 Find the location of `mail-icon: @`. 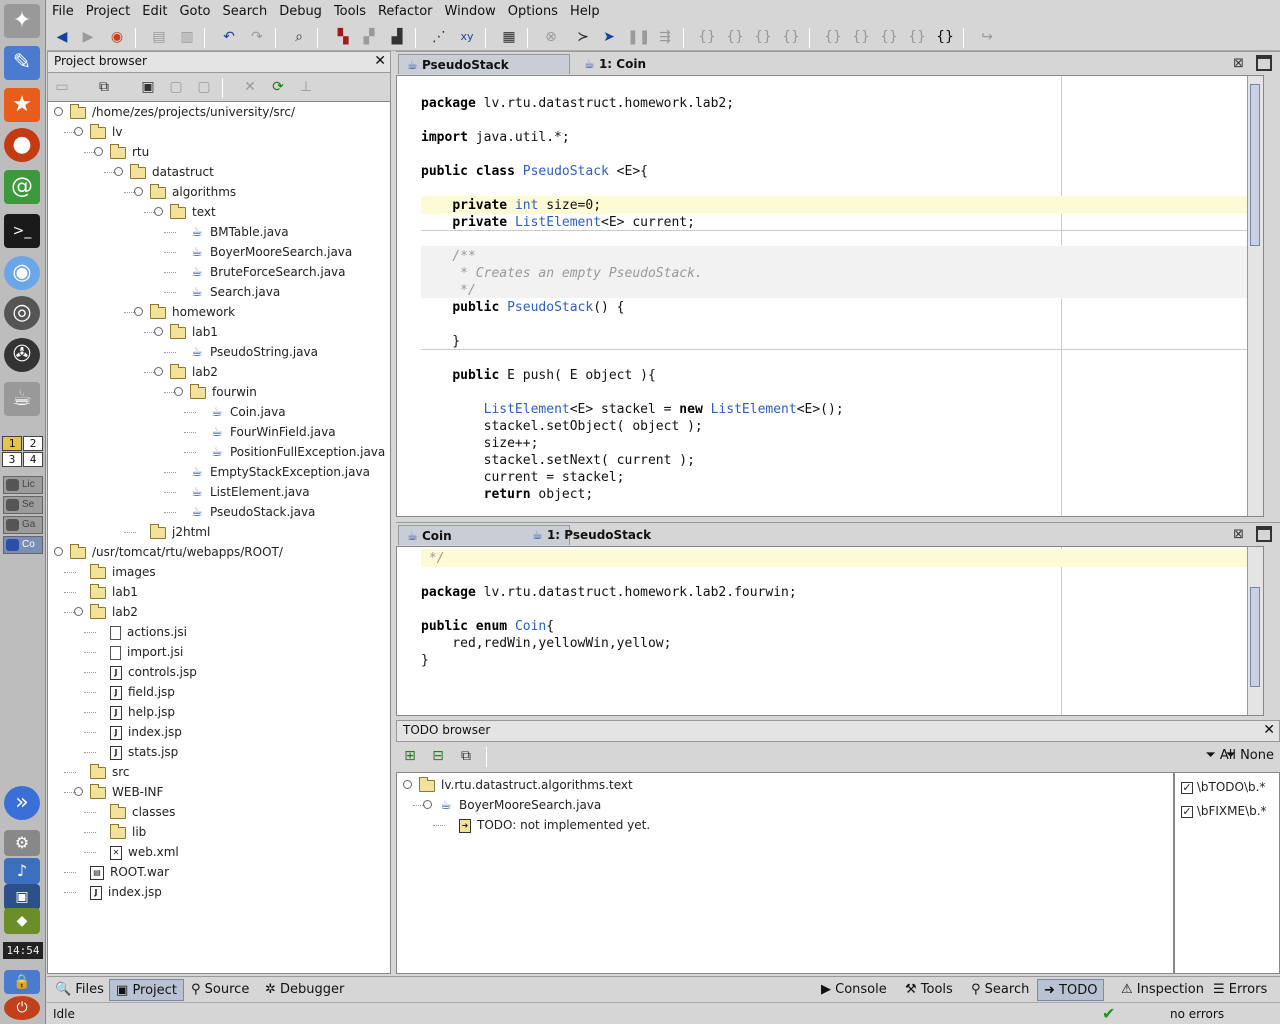

mail-icon: @ is located at coordinates (22, 187).